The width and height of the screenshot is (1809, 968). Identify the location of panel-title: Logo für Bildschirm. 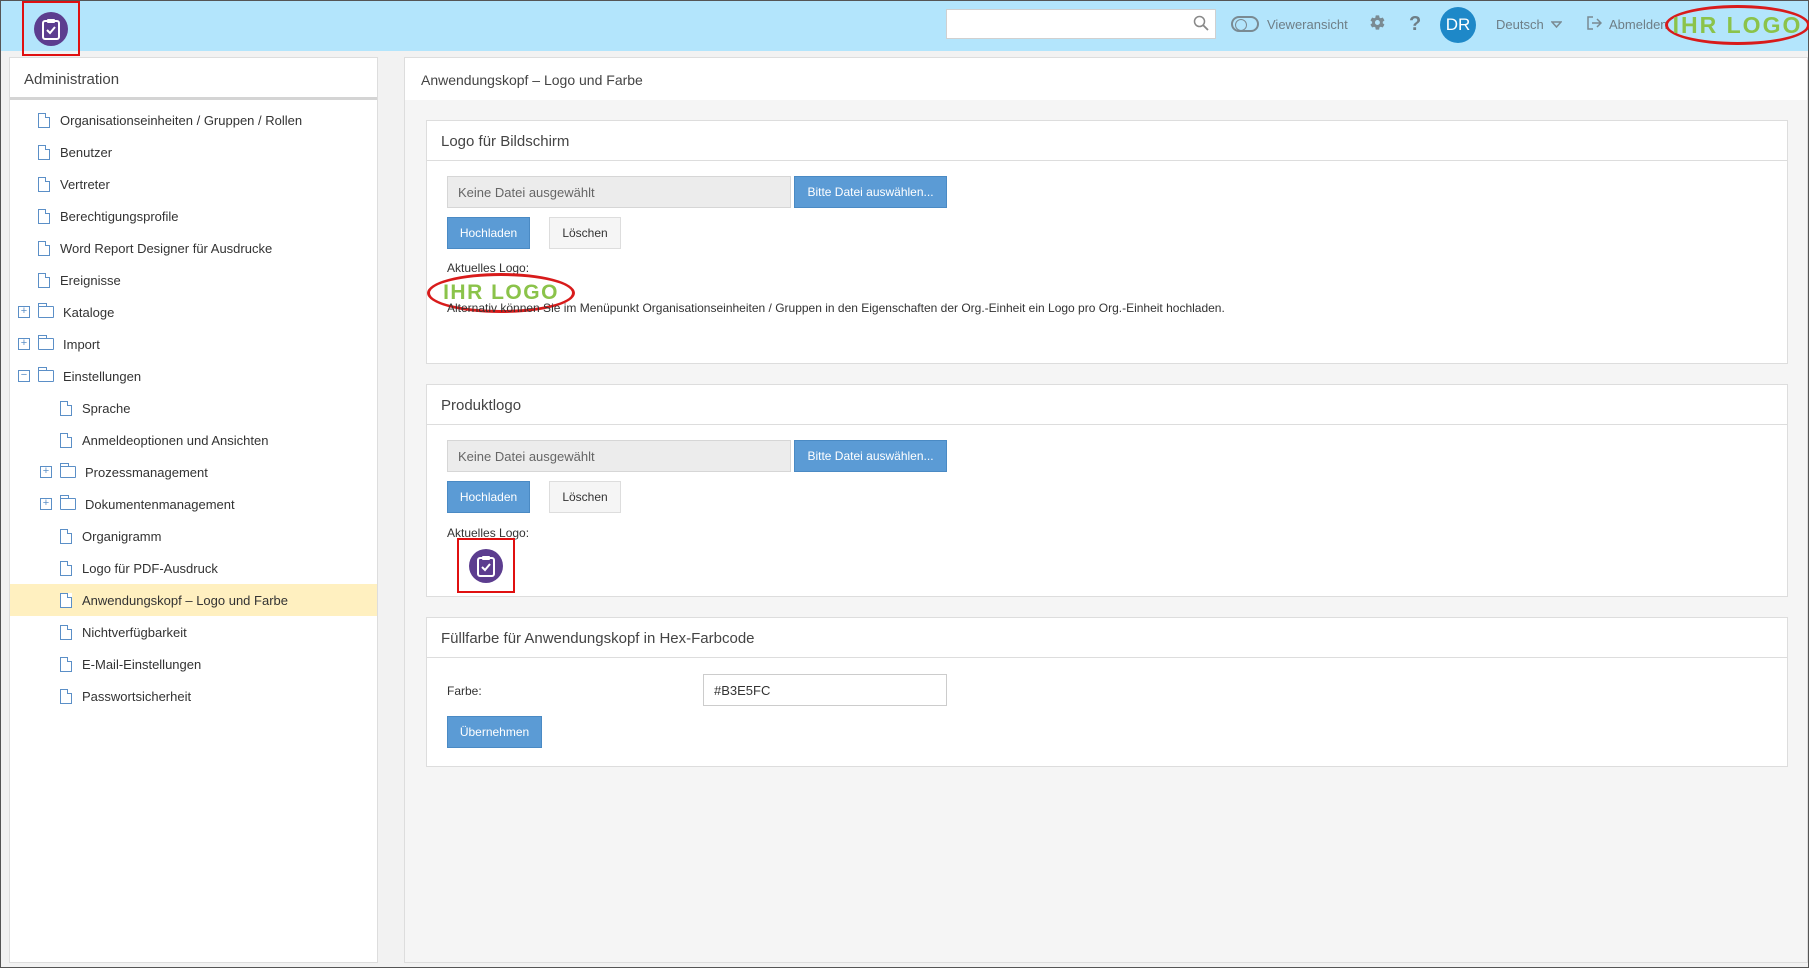
(1107, 141).